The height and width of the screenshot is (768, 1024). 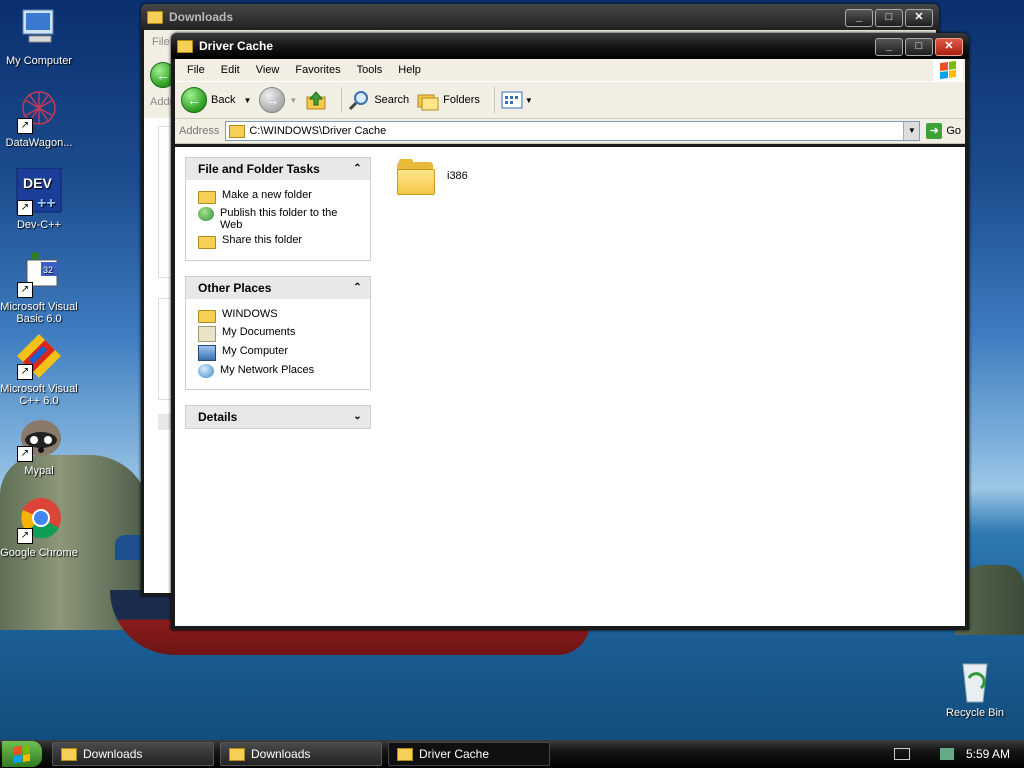 I want to click on search-button: Search, so click(x=378, y=100).